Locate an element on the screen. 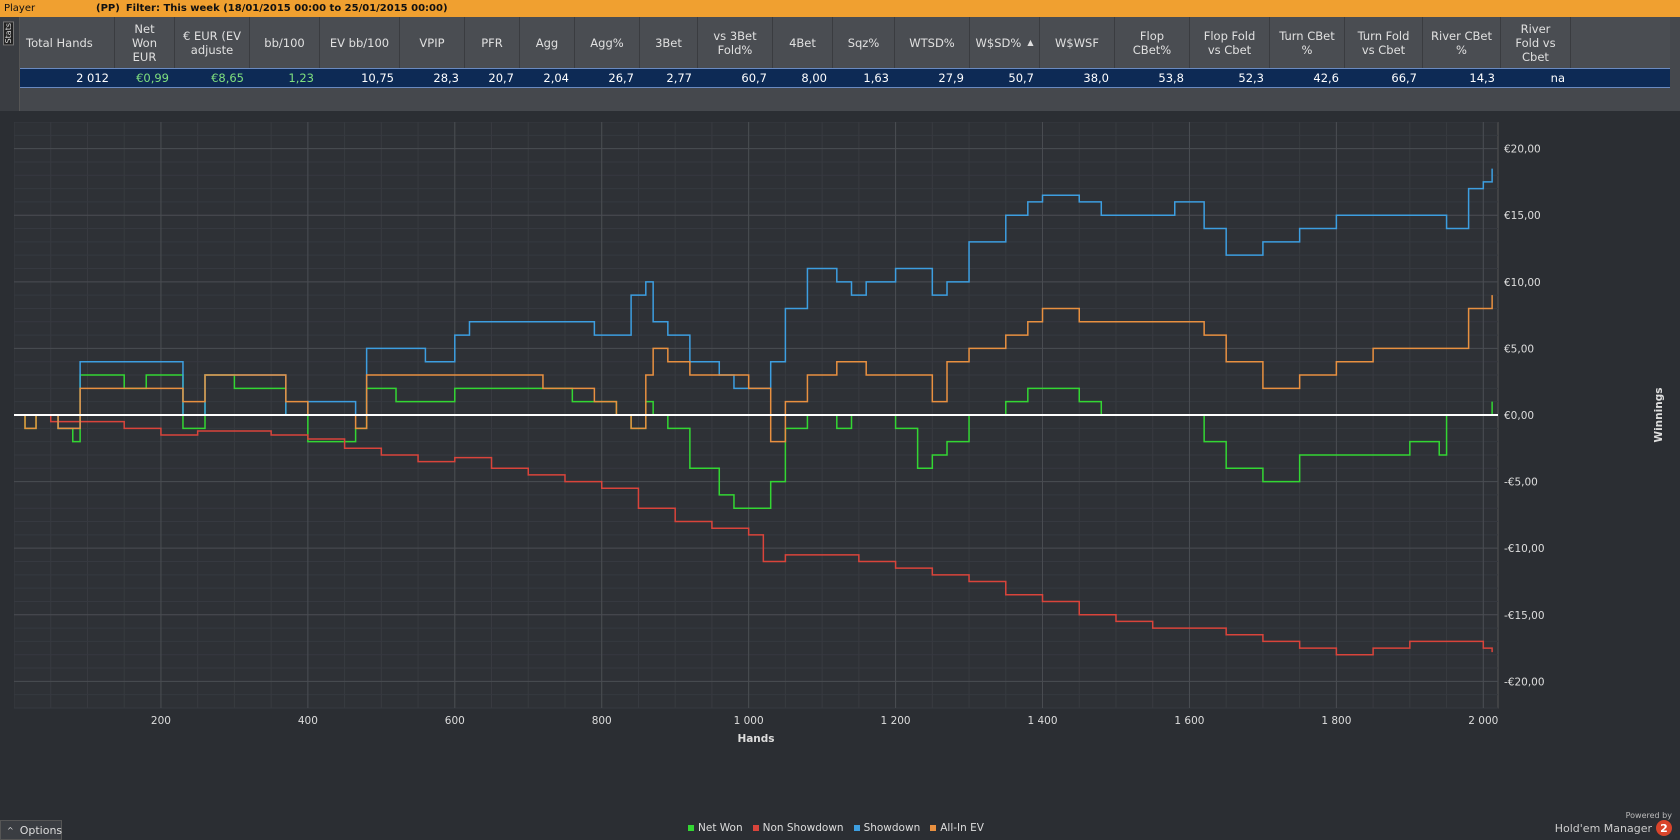 The height and width of the screenshot is (840, 1680). column-header-label: Sqz% is located at coordinates (863, 42).